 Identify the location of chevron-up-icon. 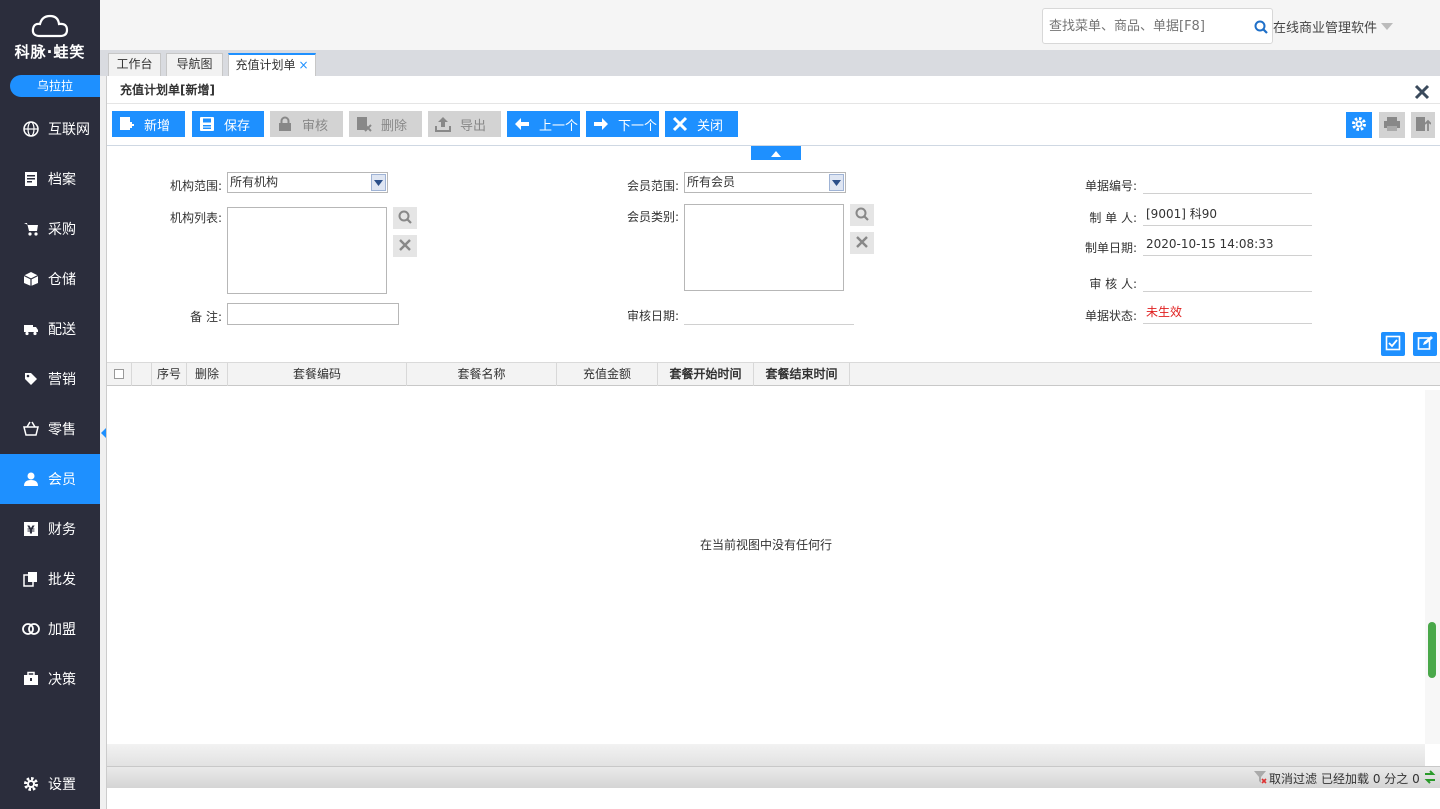
(776, 153).